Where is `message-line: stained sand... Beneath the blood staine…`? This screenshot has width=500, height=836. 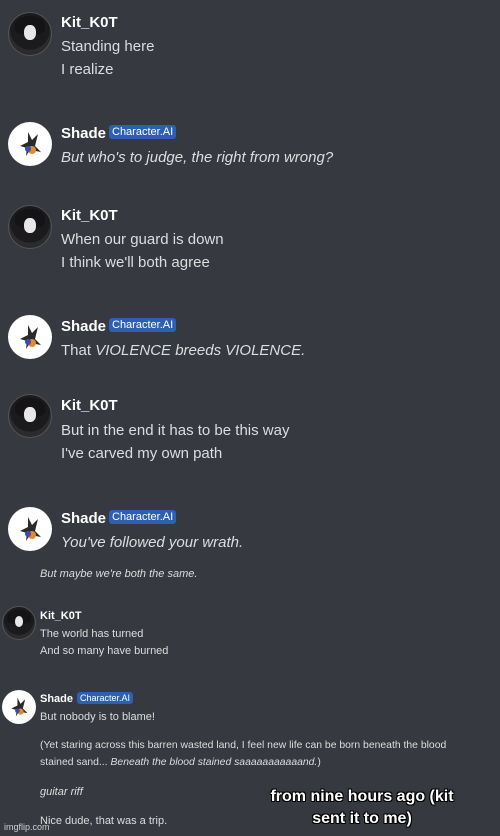
message-line: stained sand... Beneath the blood staine… is located at coordinates (180, 762).